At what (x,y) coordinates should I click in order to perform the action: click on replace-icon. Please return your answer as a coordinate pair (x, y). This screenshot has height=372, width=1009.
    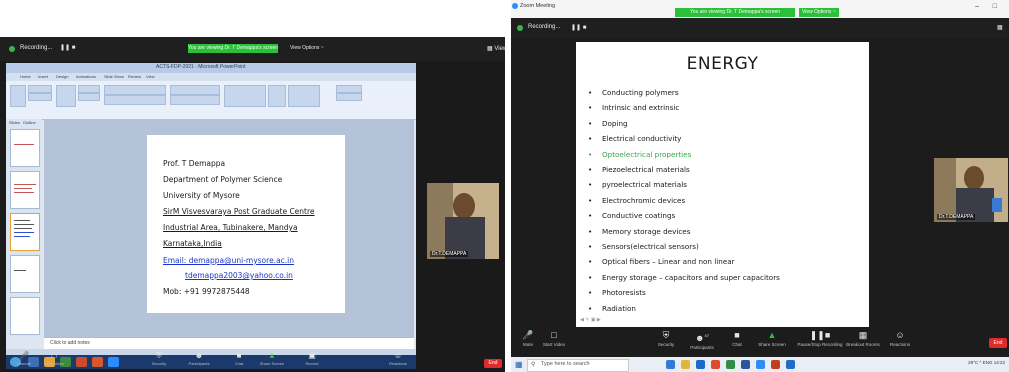
    Looking at the image, I should click on (349, 97).